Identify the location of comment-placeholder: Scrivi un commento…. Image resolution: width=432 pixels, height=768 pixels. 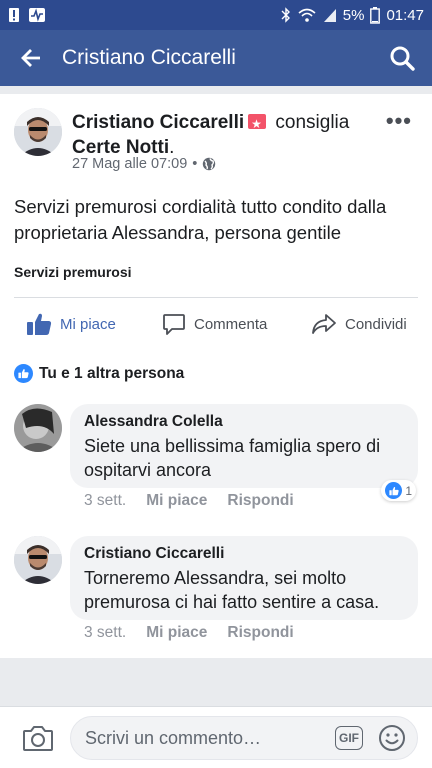
(173, 738).